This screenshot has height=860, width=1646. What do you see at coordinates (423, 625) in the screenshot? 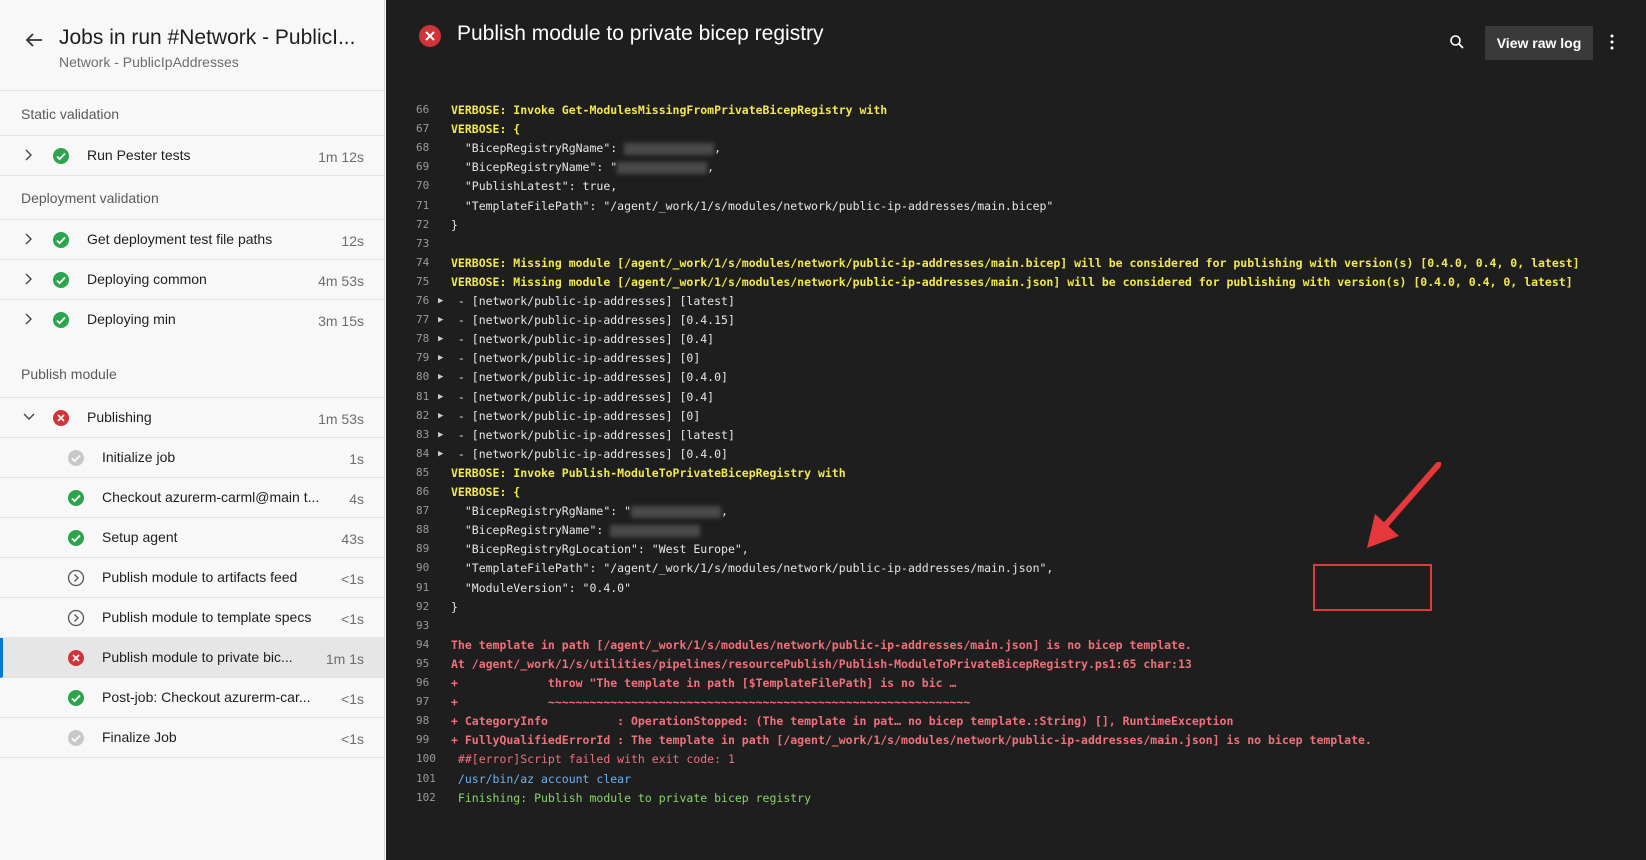
I see `line-number: 93` at bounding box center [423, 625].